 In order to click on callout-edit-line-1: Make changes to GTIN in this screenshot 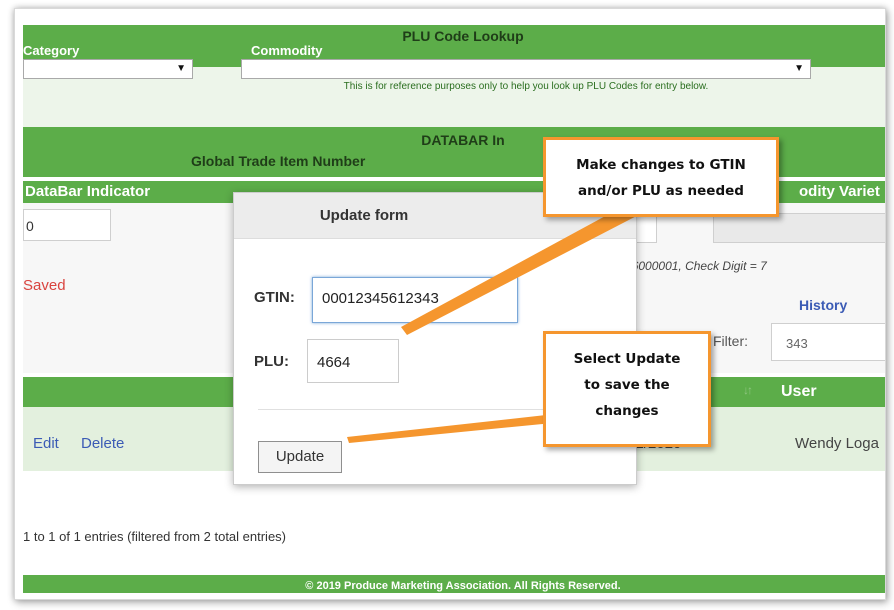, I will do `click(661, 165)`.